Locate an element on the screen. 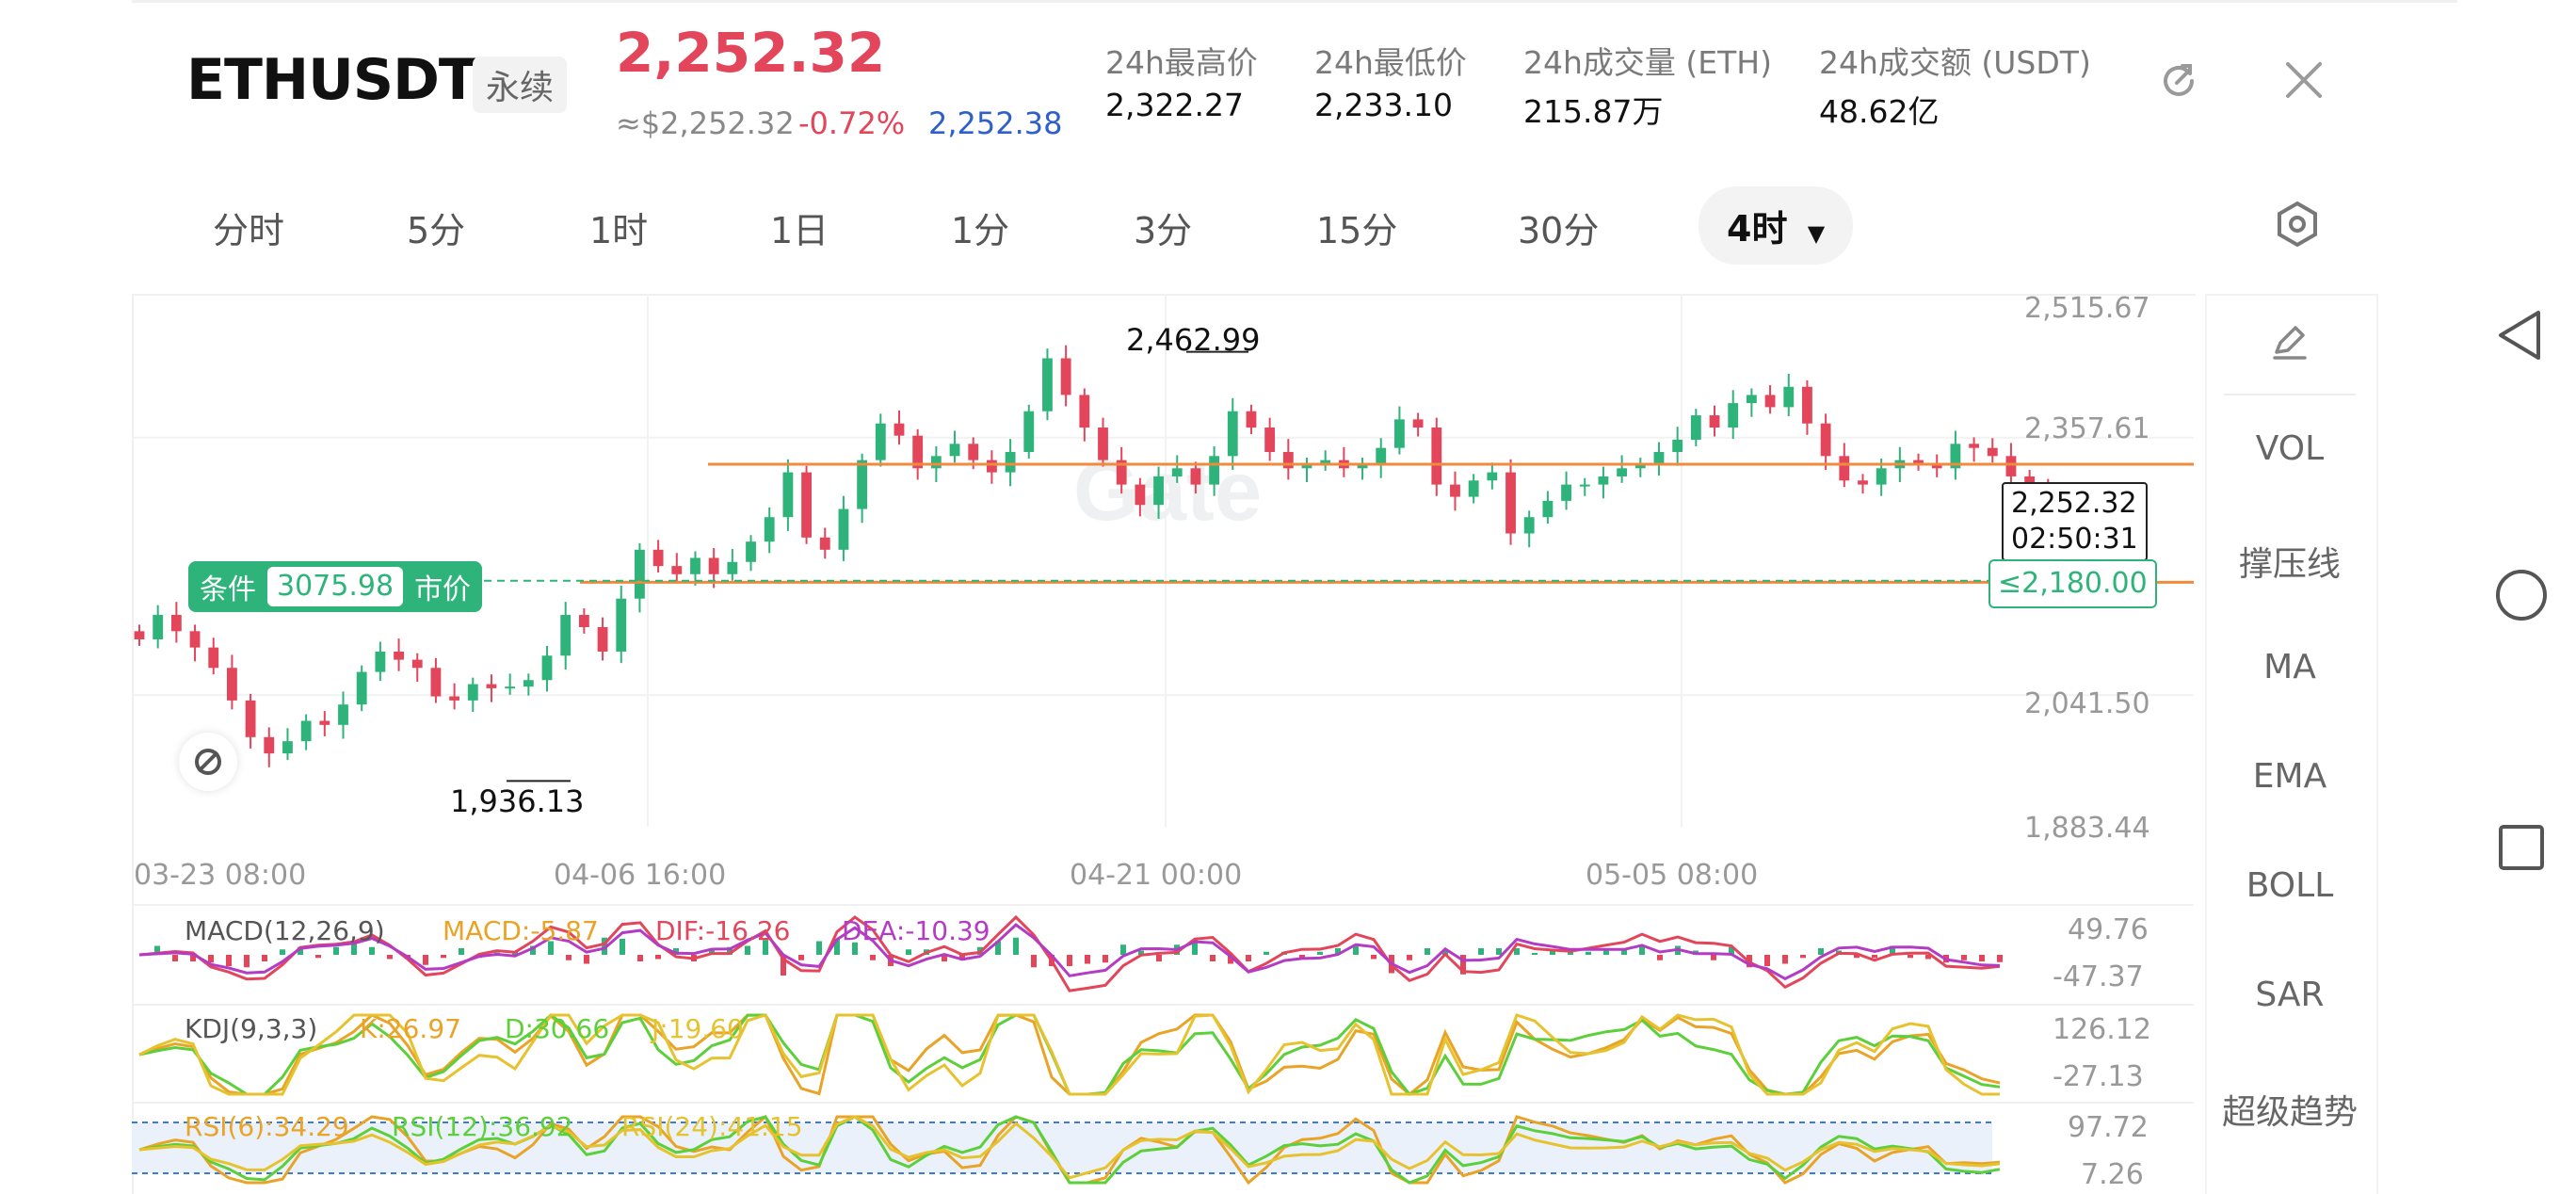  tab-timeframe-5: 1分 is located at coordinates (980, 228).